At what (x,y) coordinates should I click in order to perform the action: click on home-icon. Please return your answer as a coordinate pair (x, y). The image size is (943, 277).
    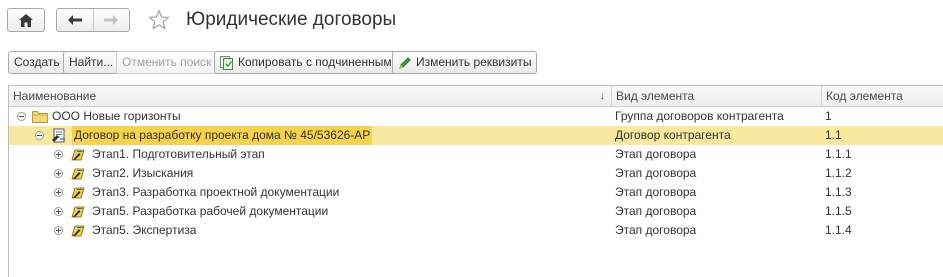
    Looking at the image, I should click on (26, 20).